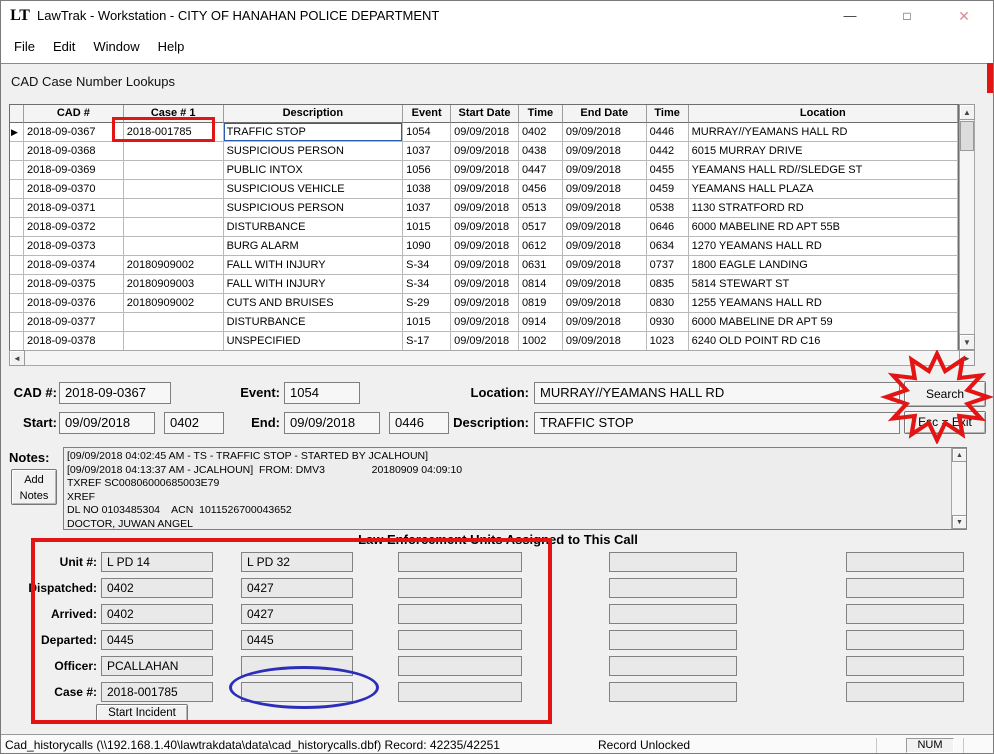 This screenshot has height=754, width=994. I want to click on close-button: ✕, so click(964, 16).